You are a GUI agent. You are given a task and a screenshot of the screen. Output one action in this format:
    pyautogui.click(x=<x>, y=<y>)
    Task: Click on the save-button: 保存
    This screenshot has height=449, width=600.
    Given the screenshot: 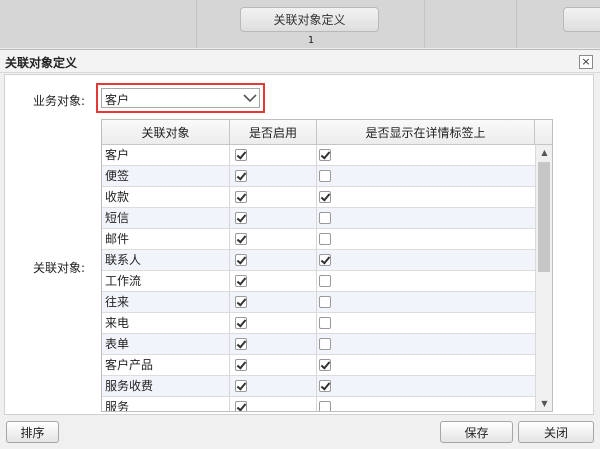 What is the action you would take?
    pyautogui.click(x=476, y=432)
    